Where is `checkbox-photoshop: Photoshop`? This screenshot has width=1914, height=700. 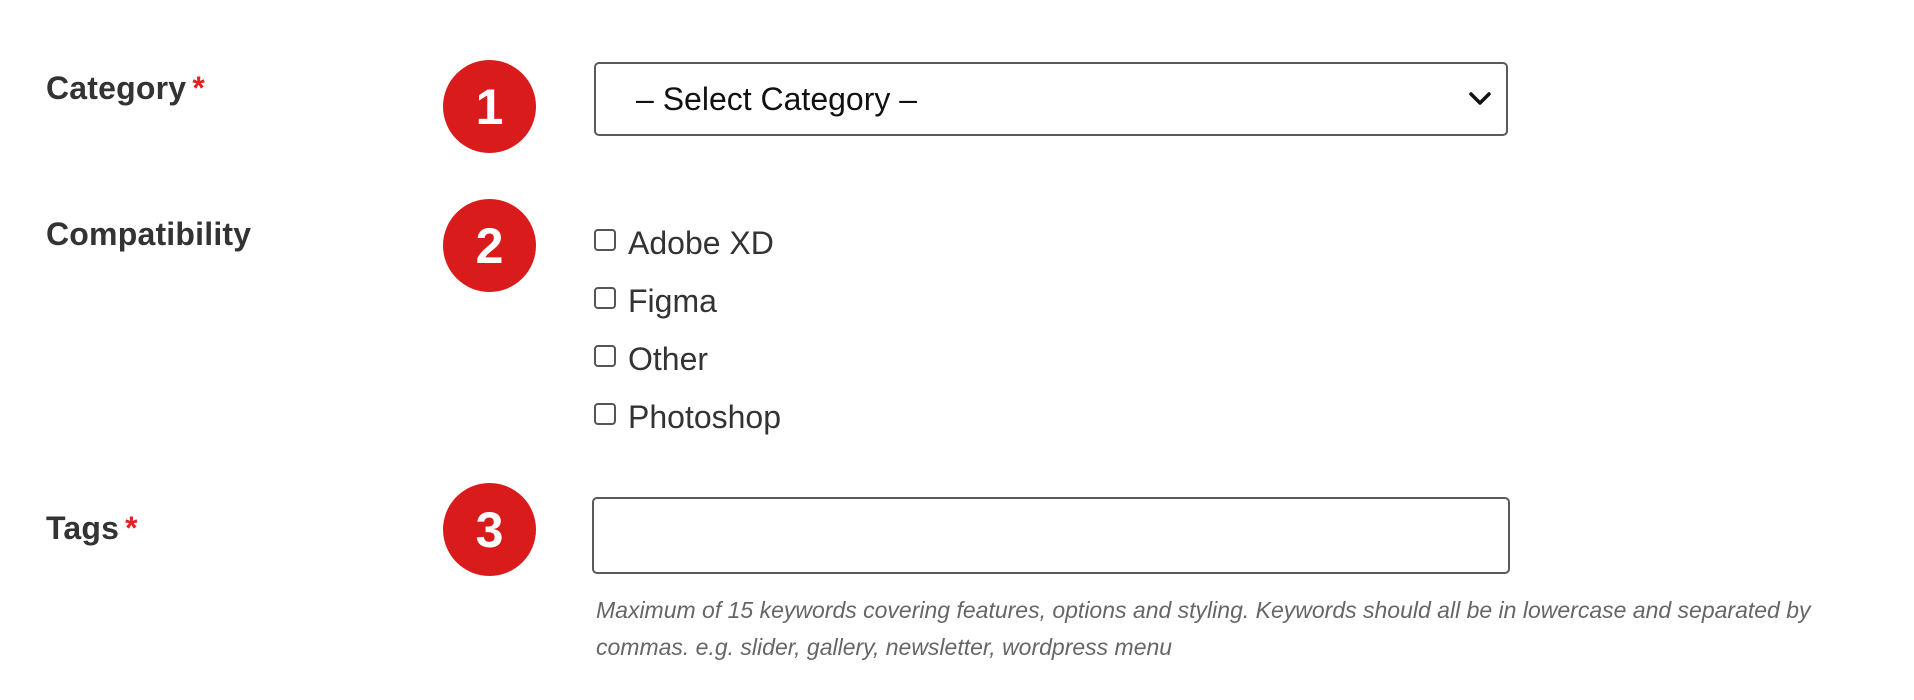 checkbox-photoshop: Photoshop is located at coordinates (687, 417).